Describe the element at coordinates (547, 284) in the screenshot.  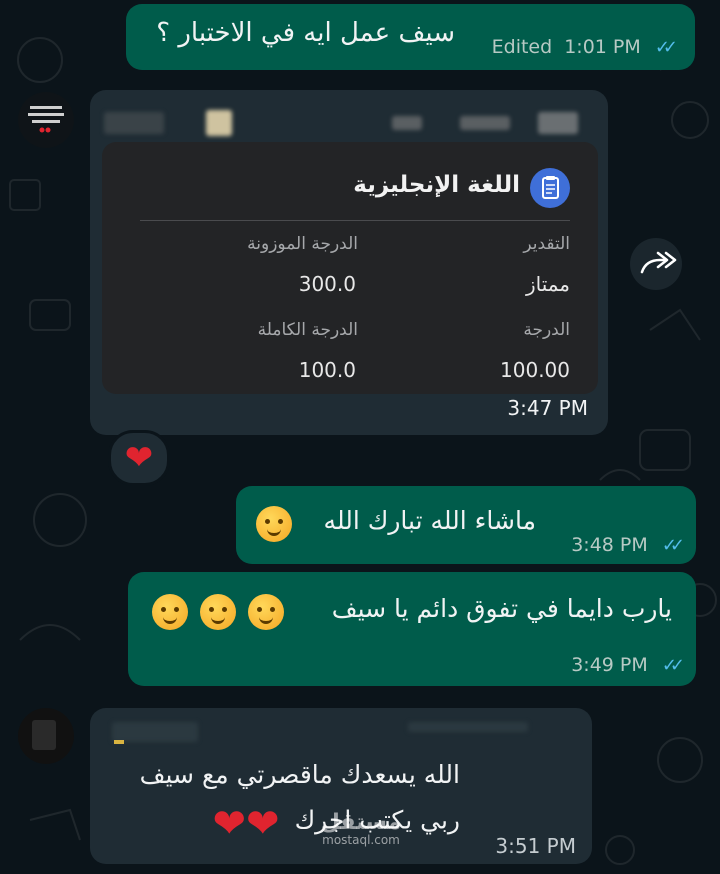
I see `grade-eval-value: ممتاز` at that location.